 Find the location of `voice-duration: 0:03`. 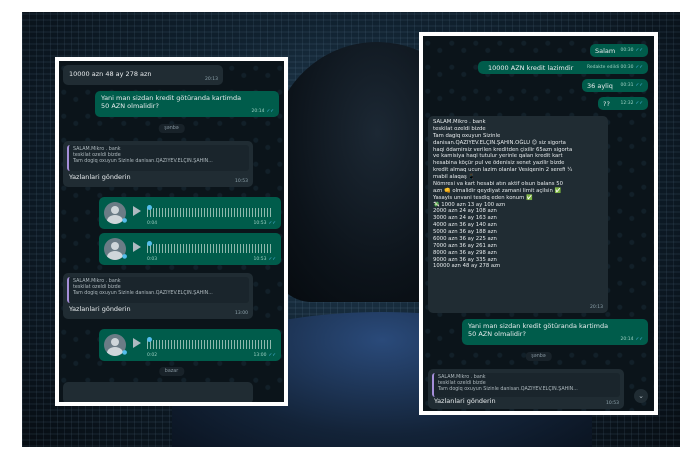

voice-duration: 0:03 is located at coordinates (152, 260).